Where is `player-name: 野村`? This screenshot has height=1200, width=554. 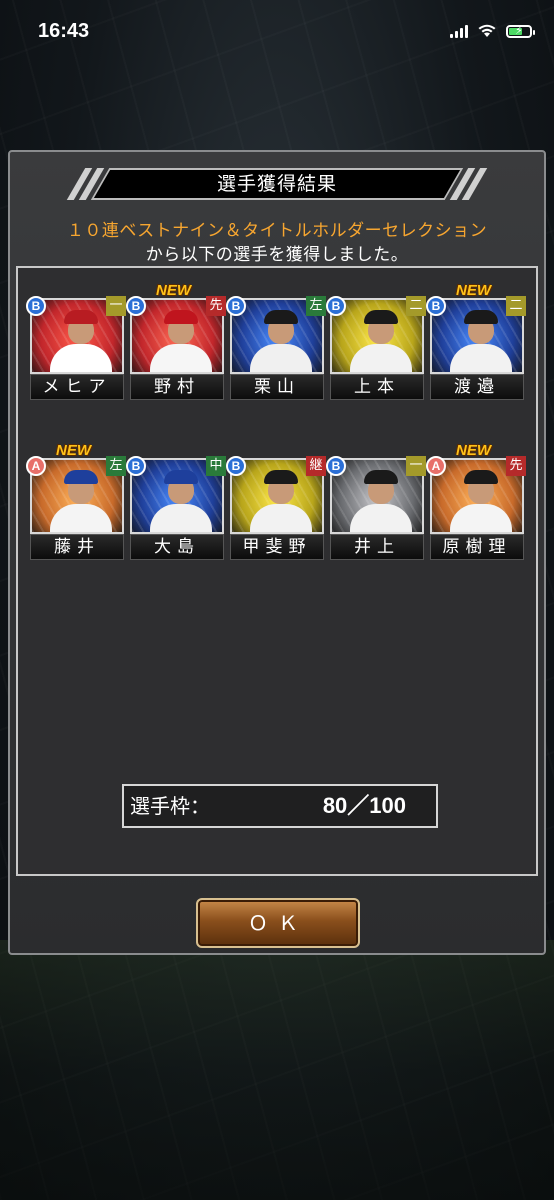 player-name: 野村 is located at coordinates (177, 387).